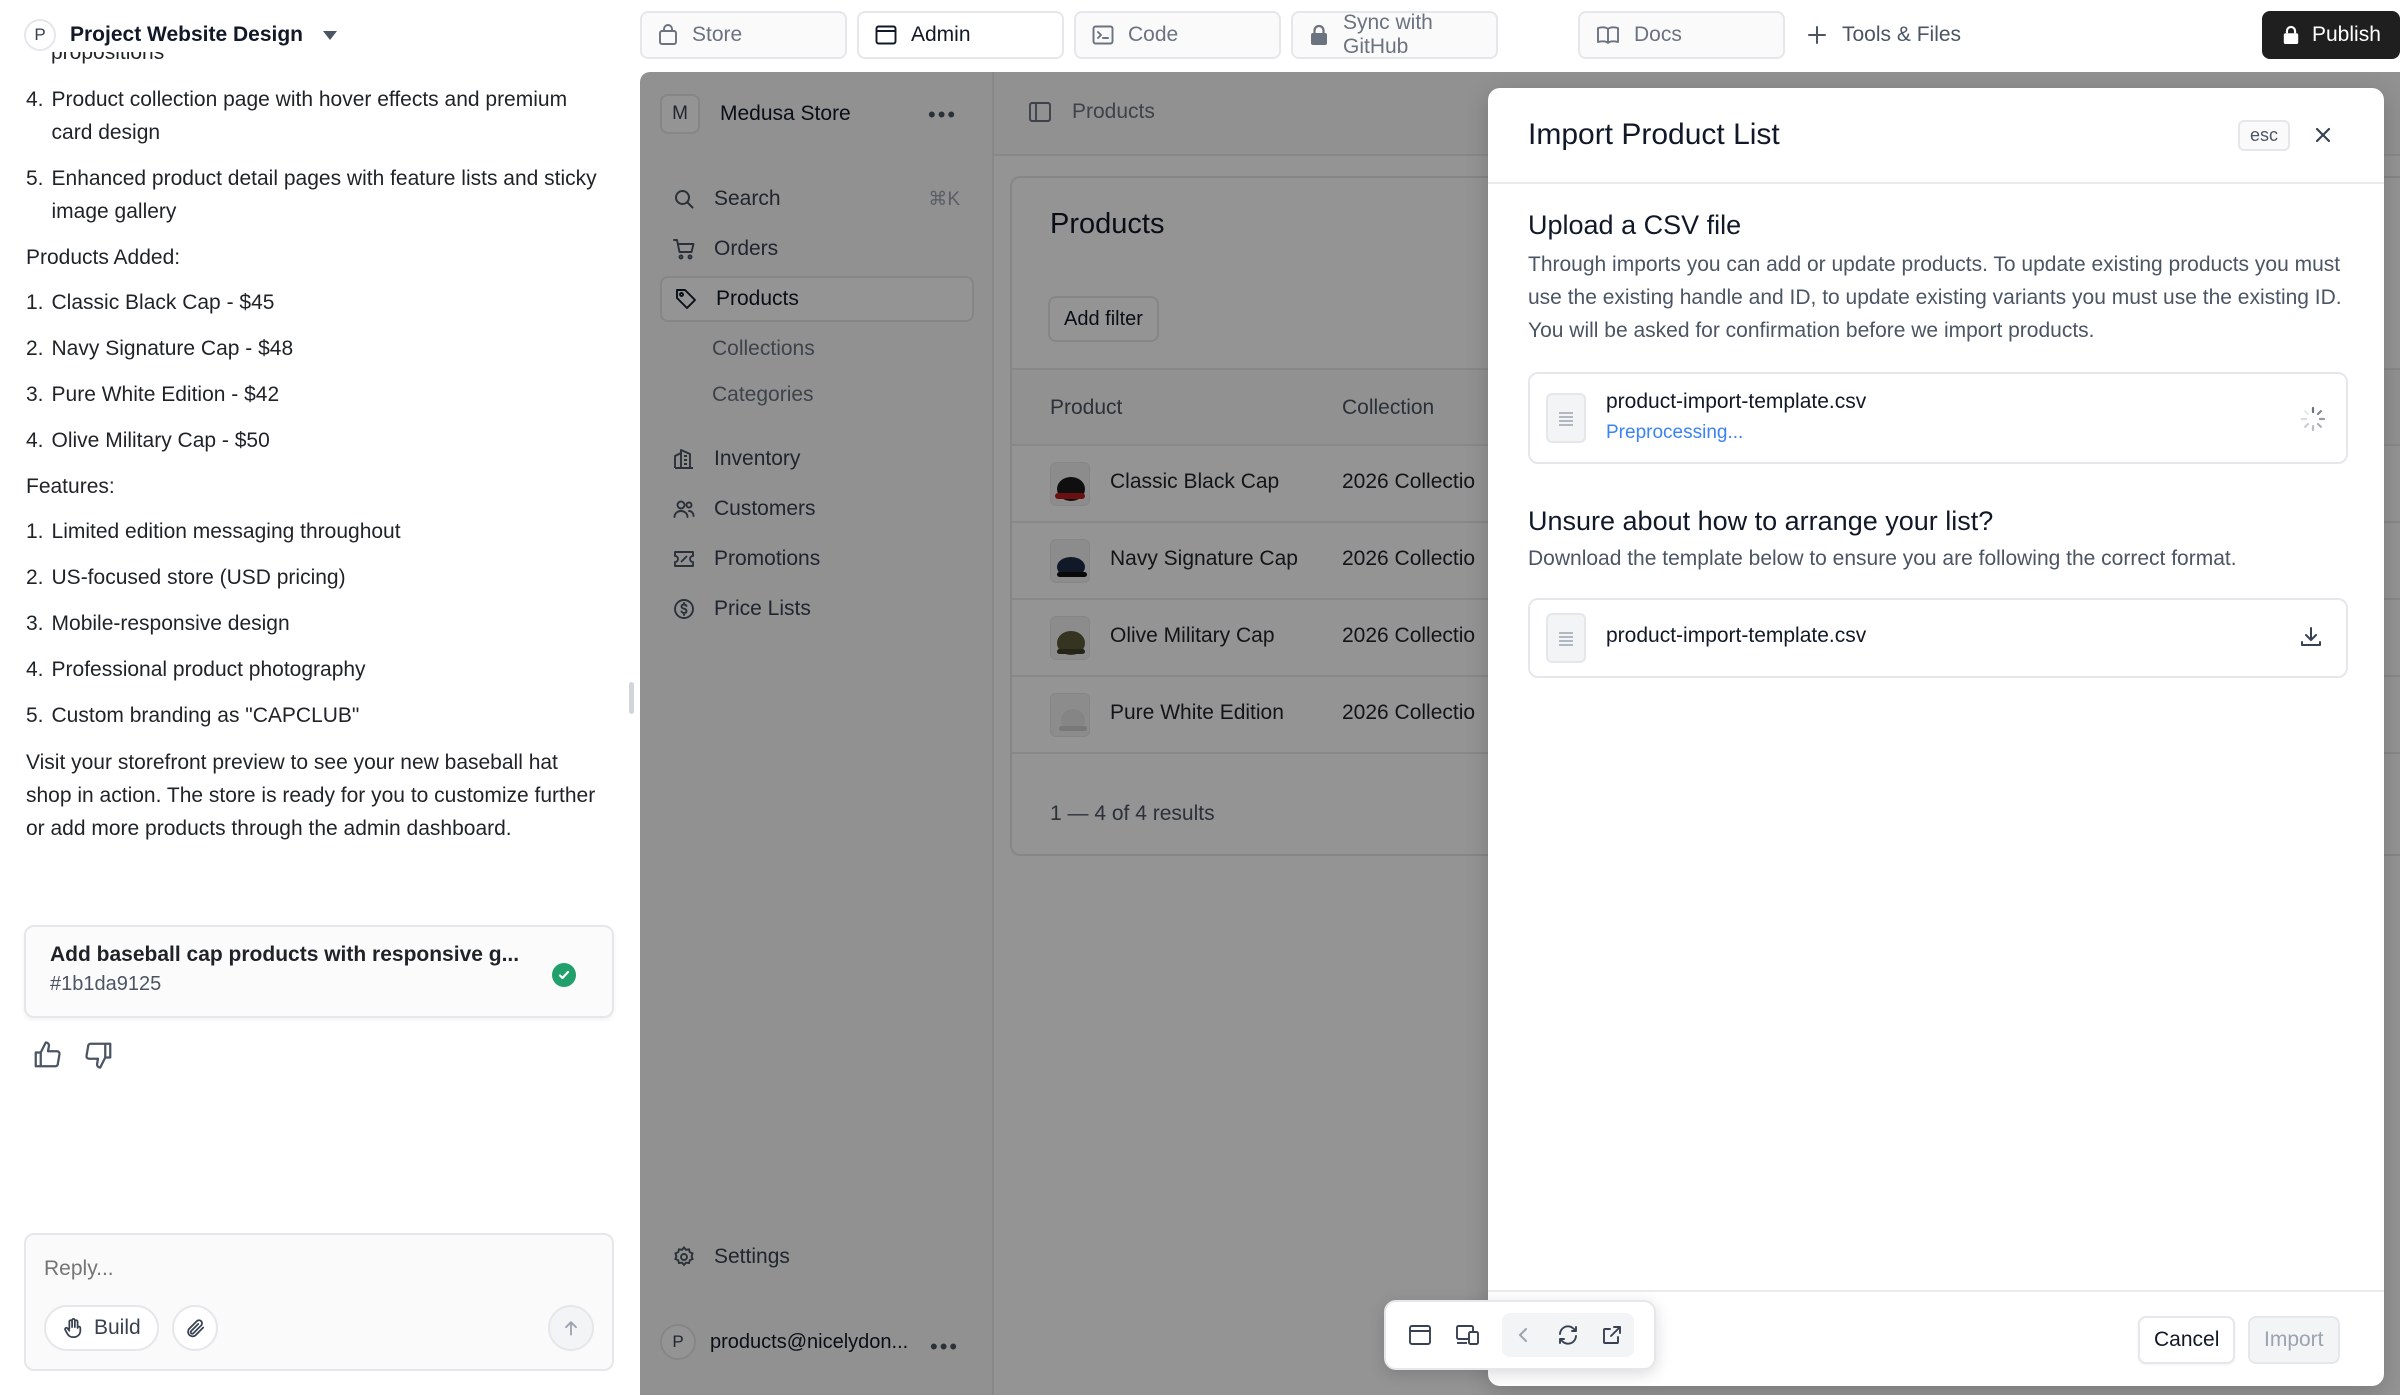 The width and height of the screenshot is (2400, 1395). What do you see at coordinates (319, 1302) in the screenshot?
I see `reply-box: Build` at bounding box center [319, 1302].